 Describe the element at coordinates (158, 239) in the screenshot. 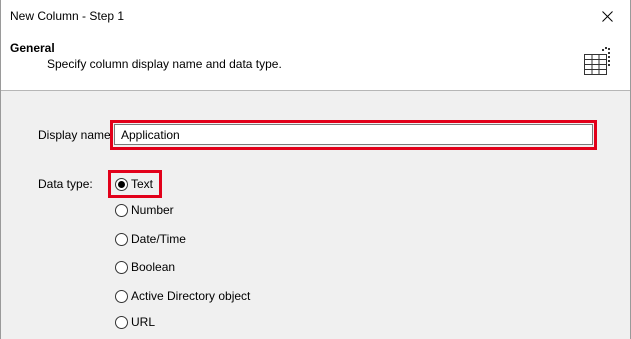

I see `data-type-option-label: Date/Time` at that location.